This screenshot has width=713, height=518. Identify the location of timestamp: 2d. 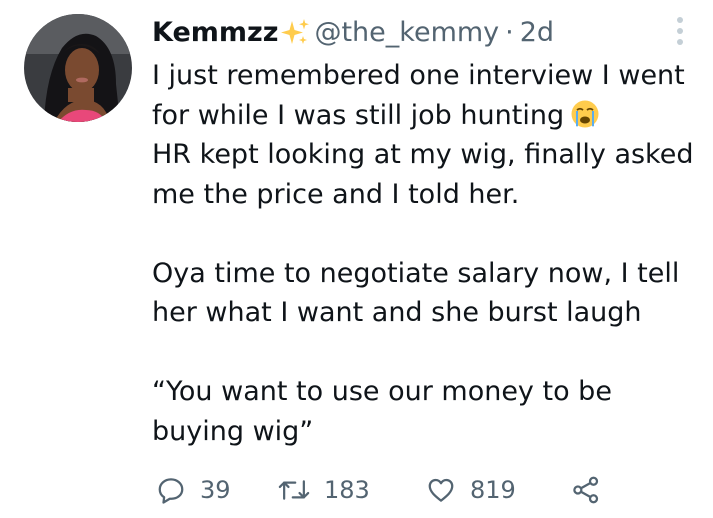
(537, 32).